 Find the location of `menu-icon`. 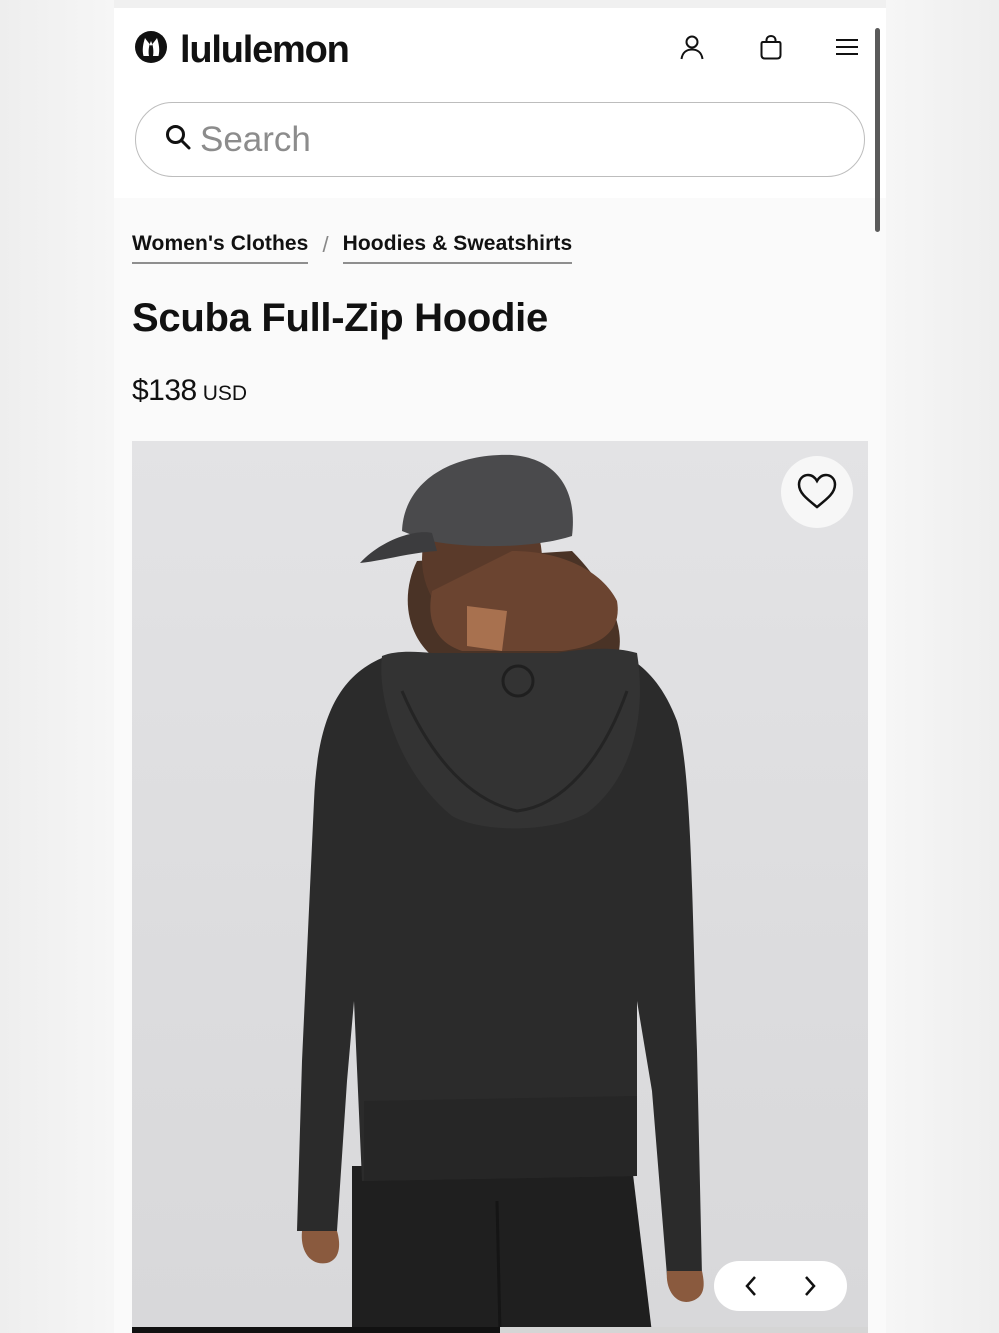

menu-icon is located at coordinates (847, 47).